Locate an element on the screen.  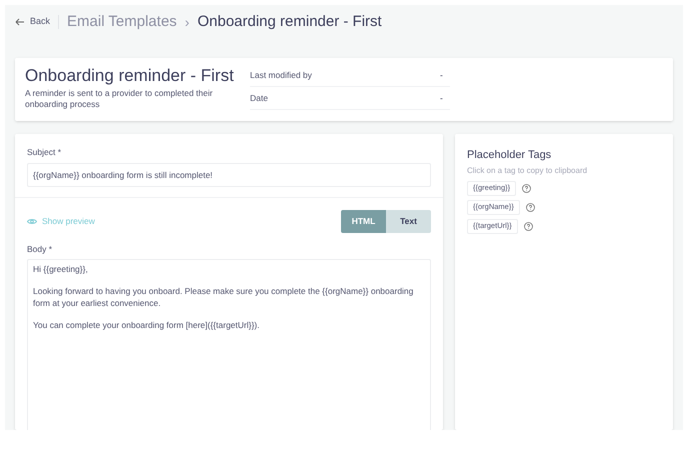
subject-field: {{orgName}} onboarding form is still incomplete! is located at coordinates (229, 174).